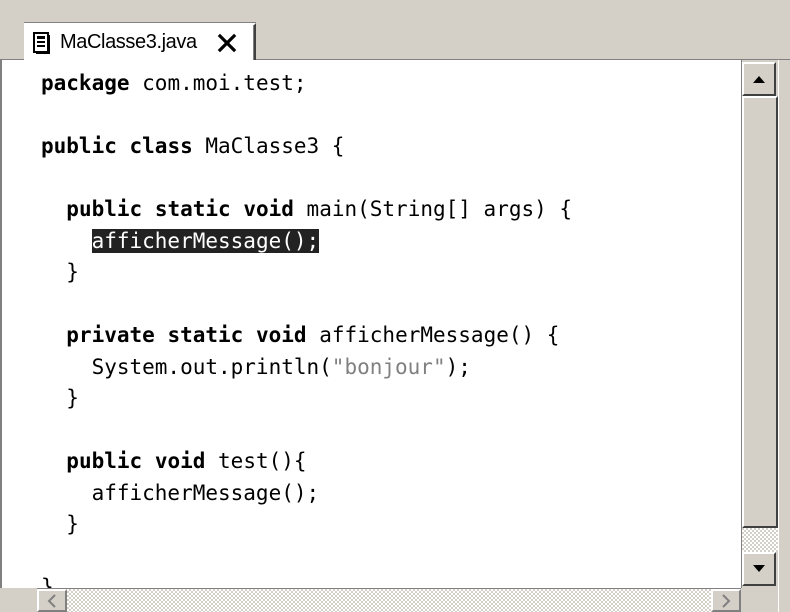  I want to click on tab-title: MaClasse3.java, so click(128, 42).